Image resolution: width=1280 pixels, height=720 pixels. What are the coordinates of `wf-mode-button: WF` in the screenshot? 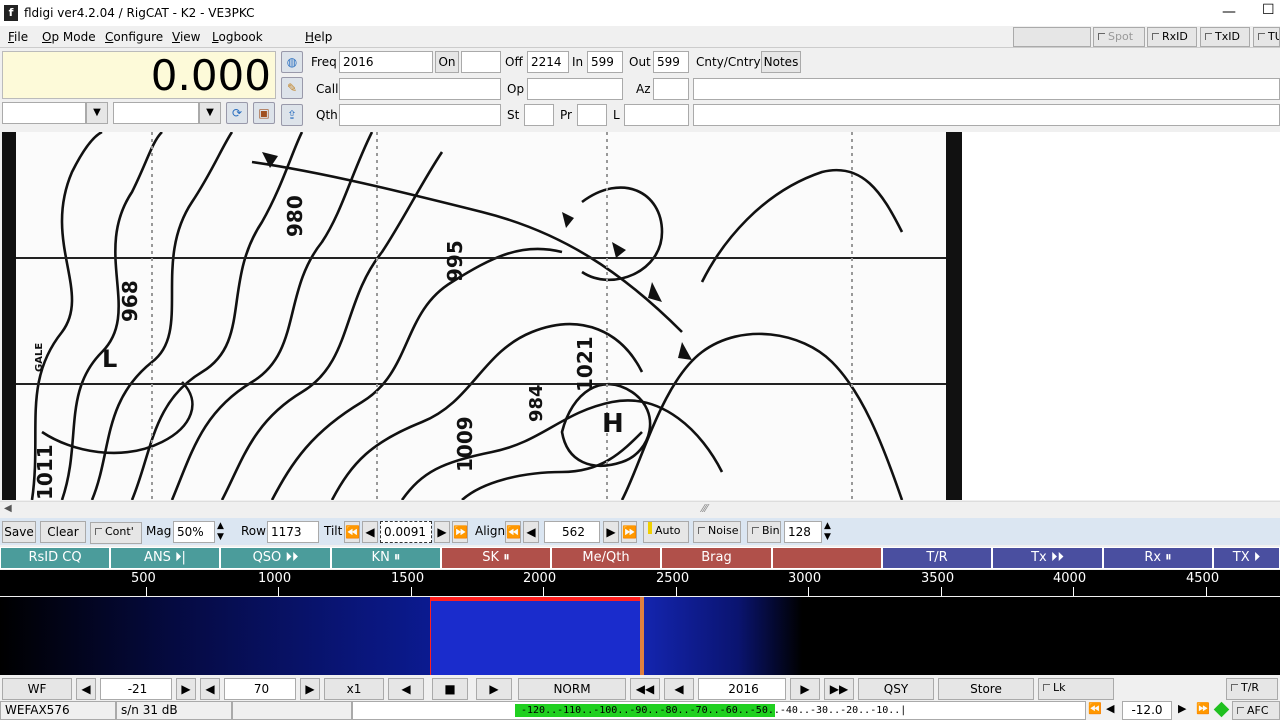 It's located at (37, 689).